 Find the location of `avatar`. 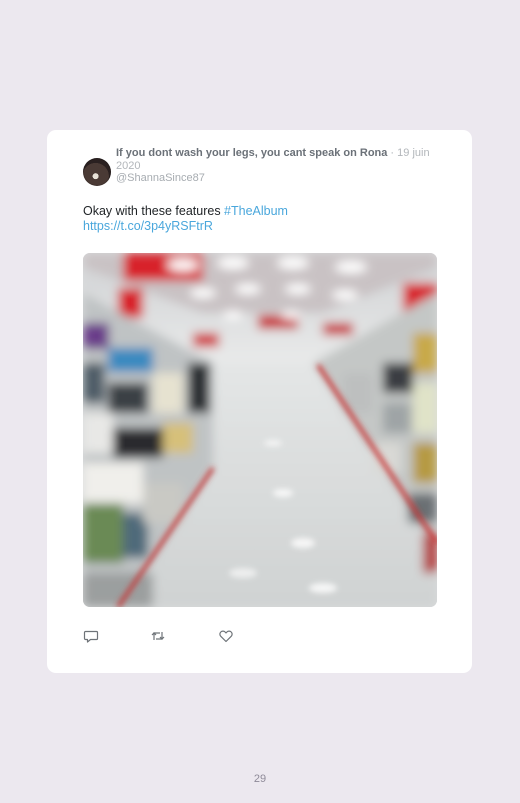

avatar is located at coordinates (97, 172).